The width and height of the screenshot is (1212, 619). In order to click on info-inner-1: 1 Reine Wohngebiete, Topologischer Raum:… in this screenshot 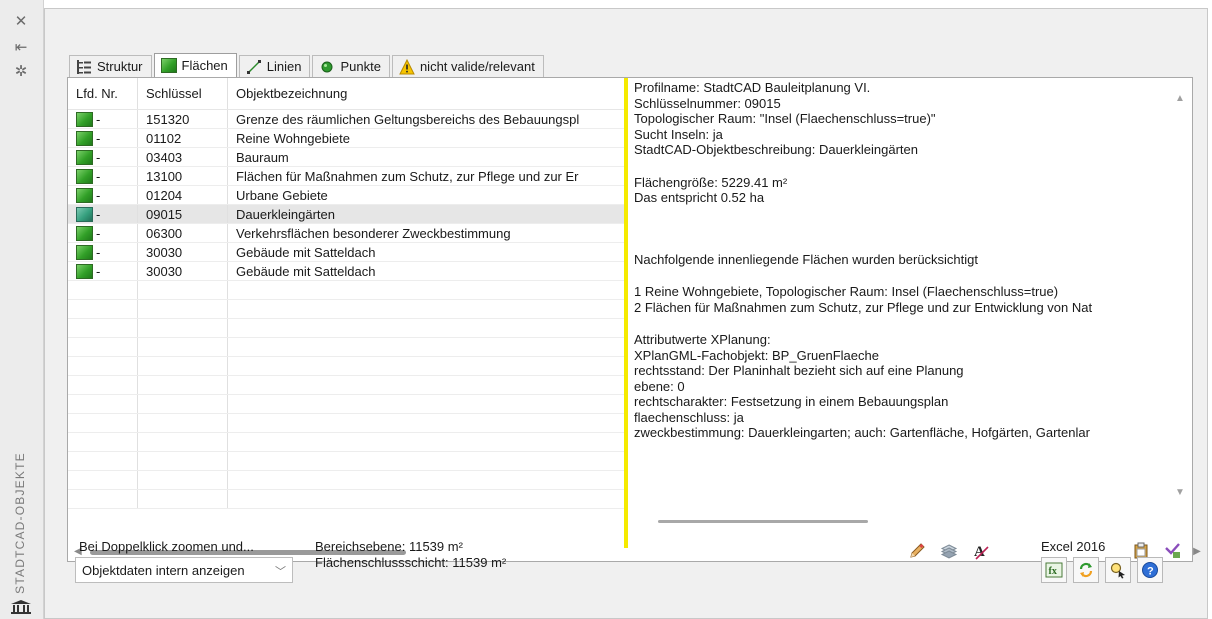, I will do `click(846, 291)`.